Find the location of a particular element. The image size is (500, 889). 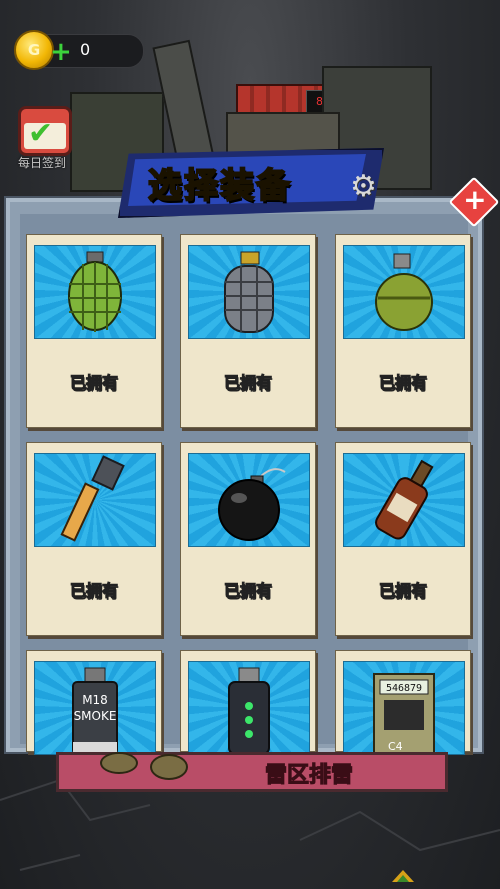

smoke-grenade-icon: M18 SMOKE is located at coordinates (95, 710).